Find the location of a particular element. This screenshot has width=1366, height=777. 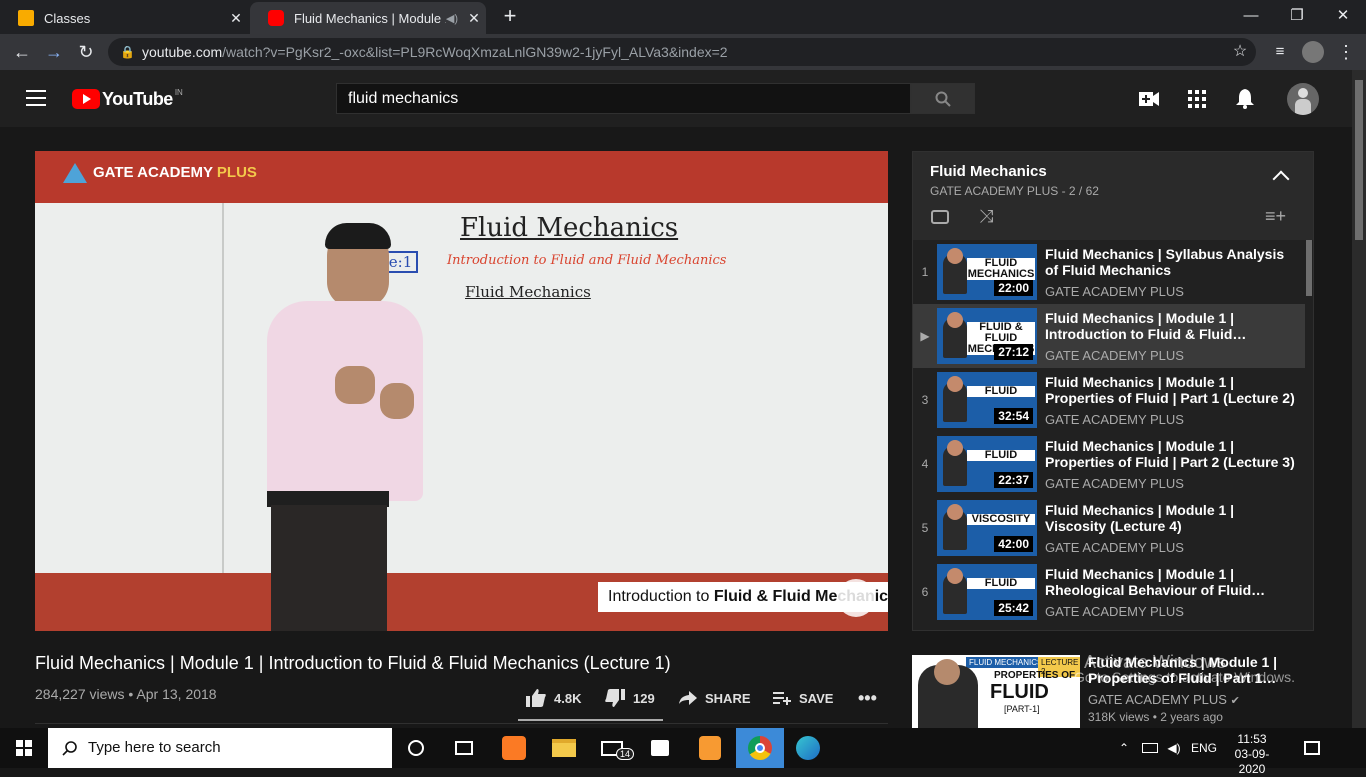

restore-button: ❐ is located at coordinates (1297, 16).